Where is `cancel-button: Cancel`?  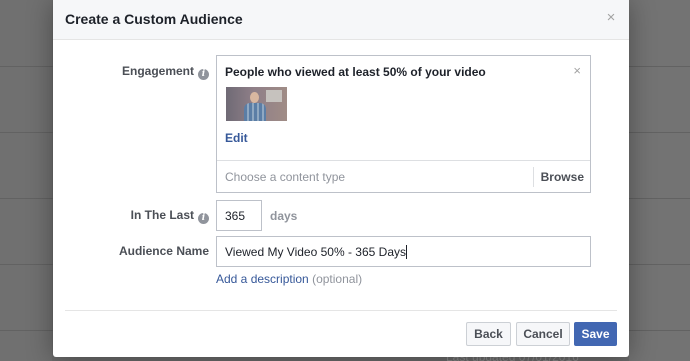 cancel-button: Cancel is located at coordinates (543, 334).